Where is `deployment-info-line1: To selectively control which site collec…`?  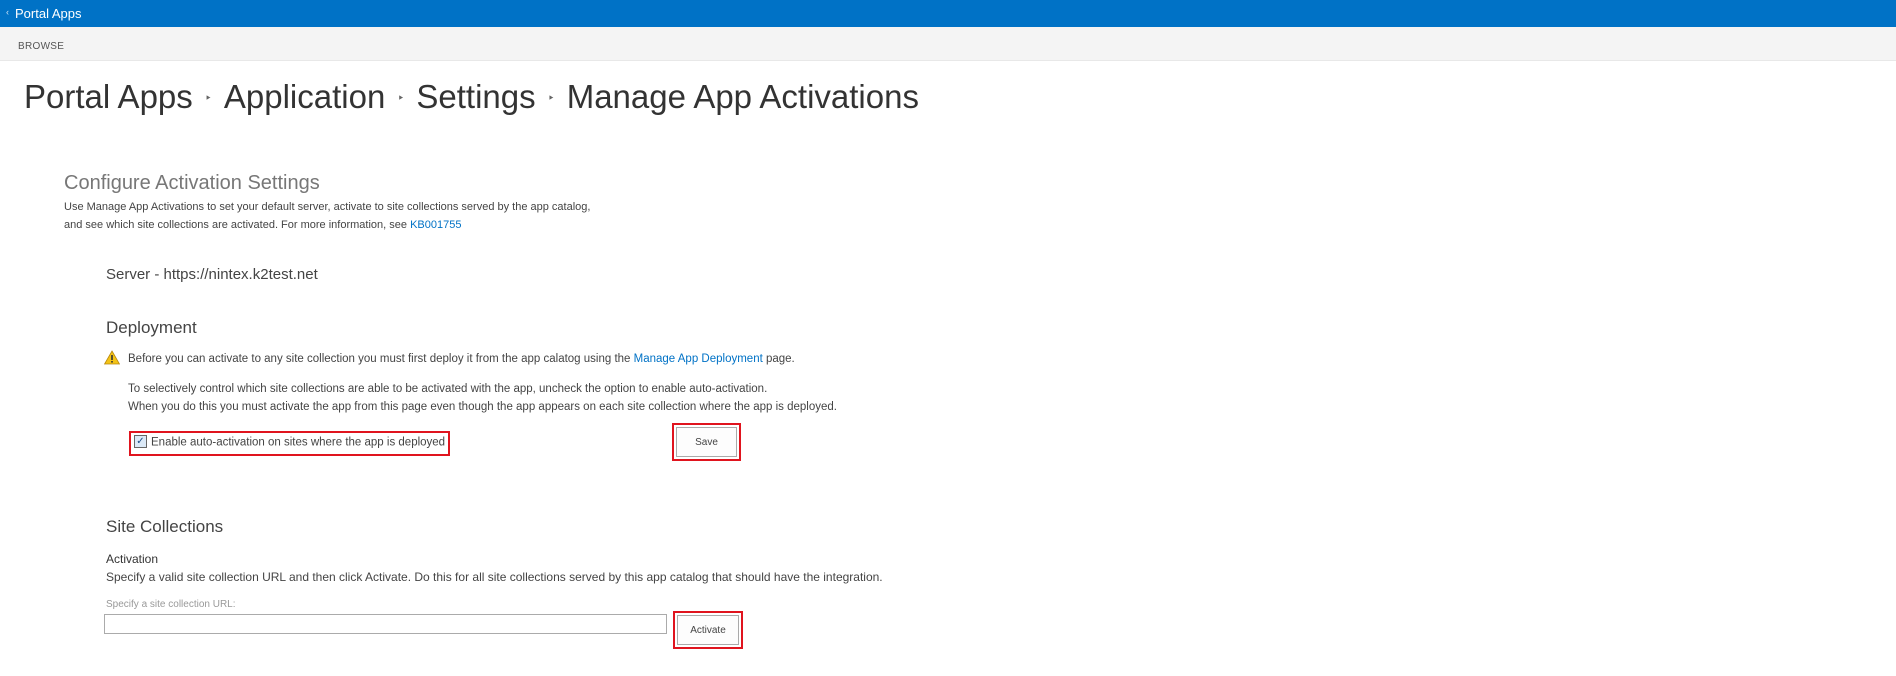 deployment-info-line1: To selectively control which site collec… is located at coordinates (448, 389).